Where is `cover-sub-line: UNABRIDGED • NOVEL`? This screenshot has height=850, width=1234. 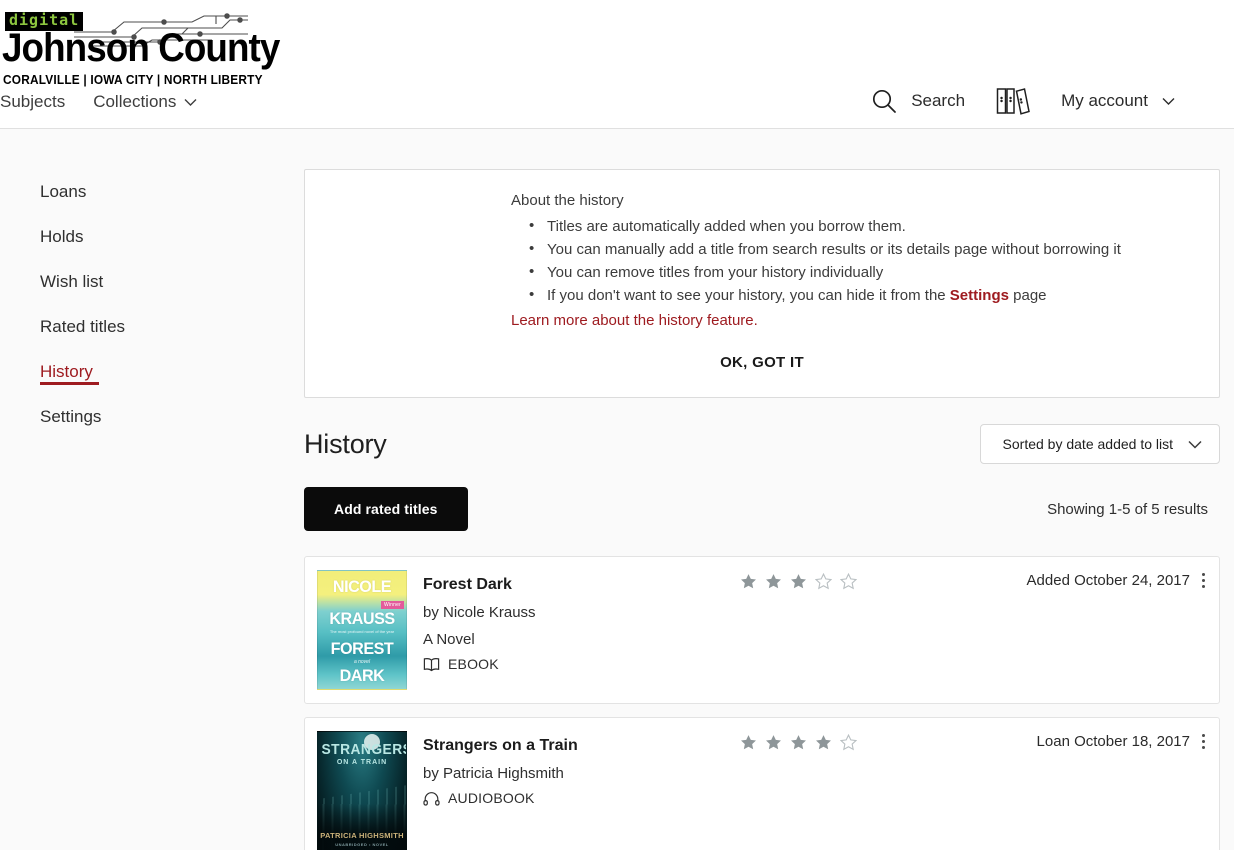 cover-sub-line: UNABRIDGED • NOVEL is located at coordinates (362, 844).